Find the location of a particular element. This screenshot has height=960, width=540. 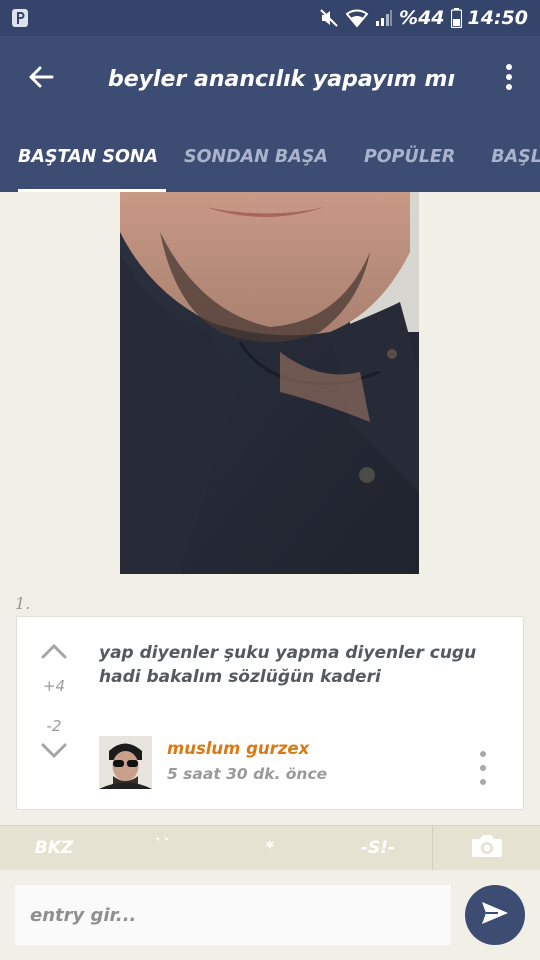

more-vertical-icon is located at coordinates (509, 79).